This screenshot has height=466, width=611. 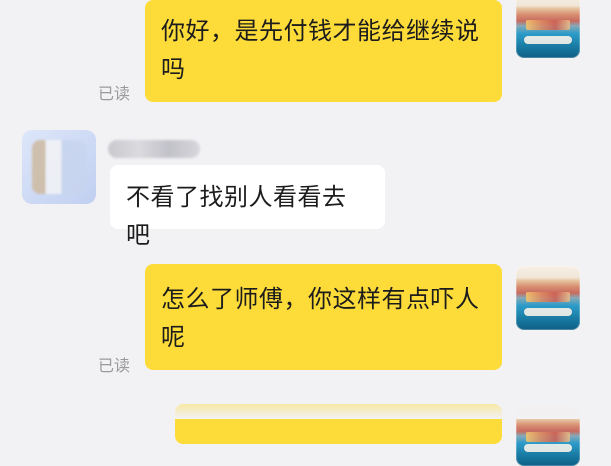 What do you see at coordinates (323, 317) in the screenshot?
I see `message-bubble-me-2: 怎么了师傅，你这样有点吓人 呢` at bounding box center [323, 317].